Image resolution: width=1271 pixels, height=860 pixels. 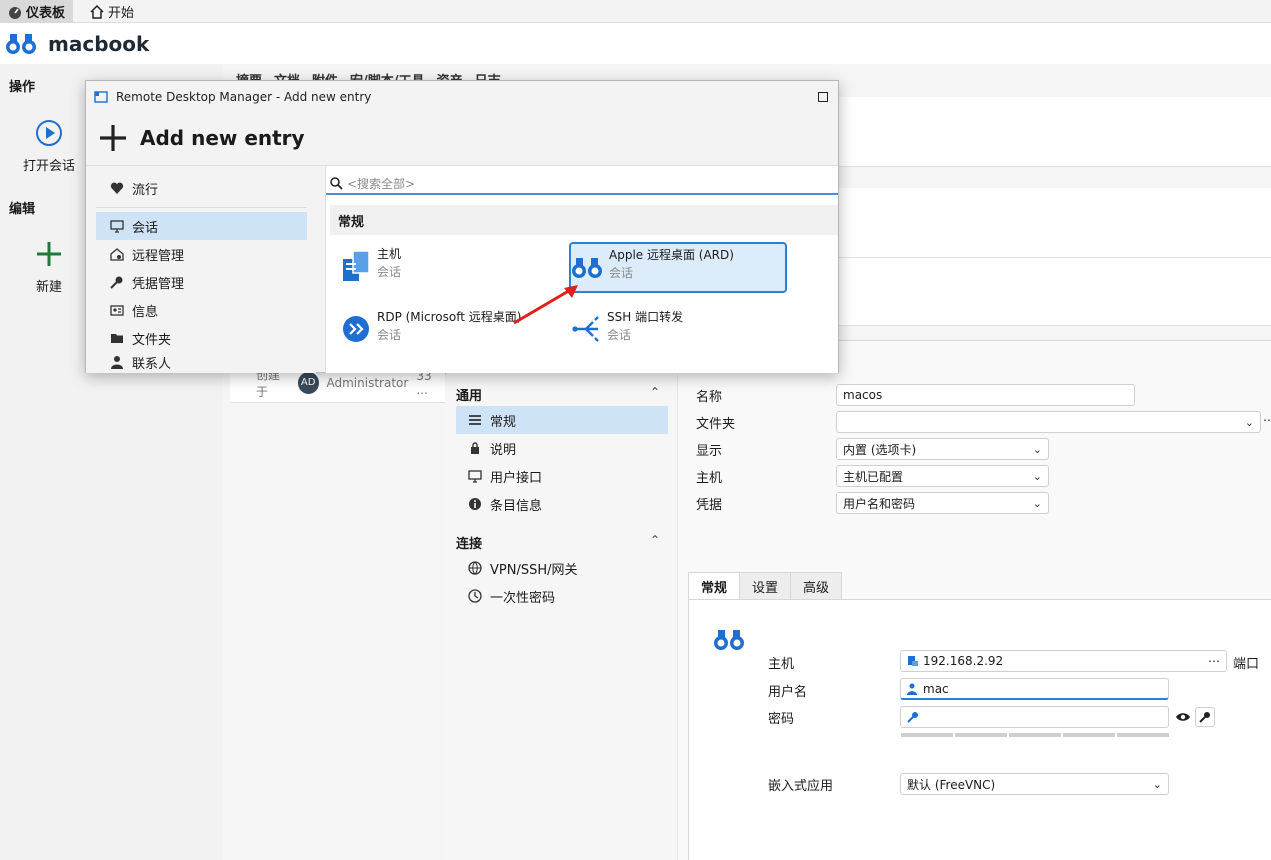 I want to click on host-value: 主机已配置, so click(x=873, y=476).